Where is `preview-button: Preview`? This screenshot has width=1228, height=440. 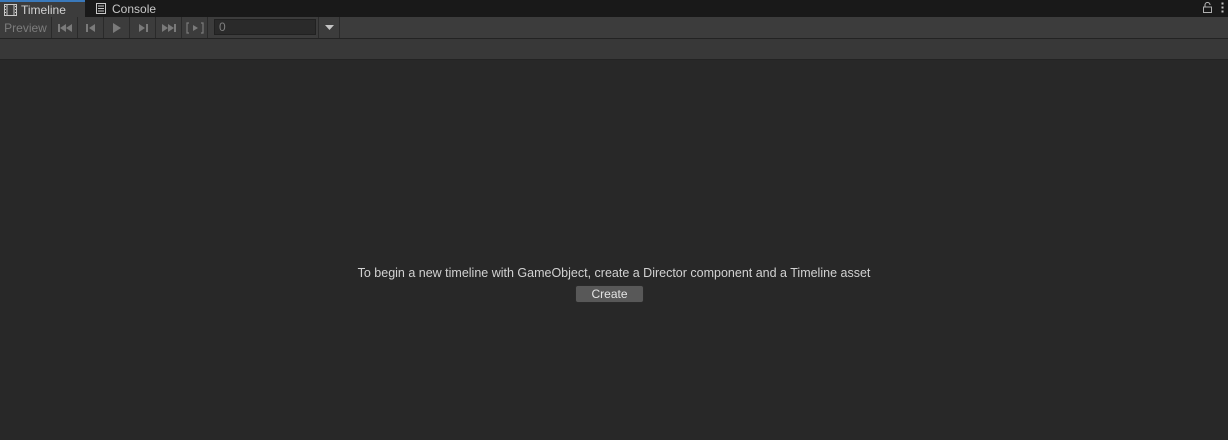 preview-button: Preview is located at coordinates (26, 27).